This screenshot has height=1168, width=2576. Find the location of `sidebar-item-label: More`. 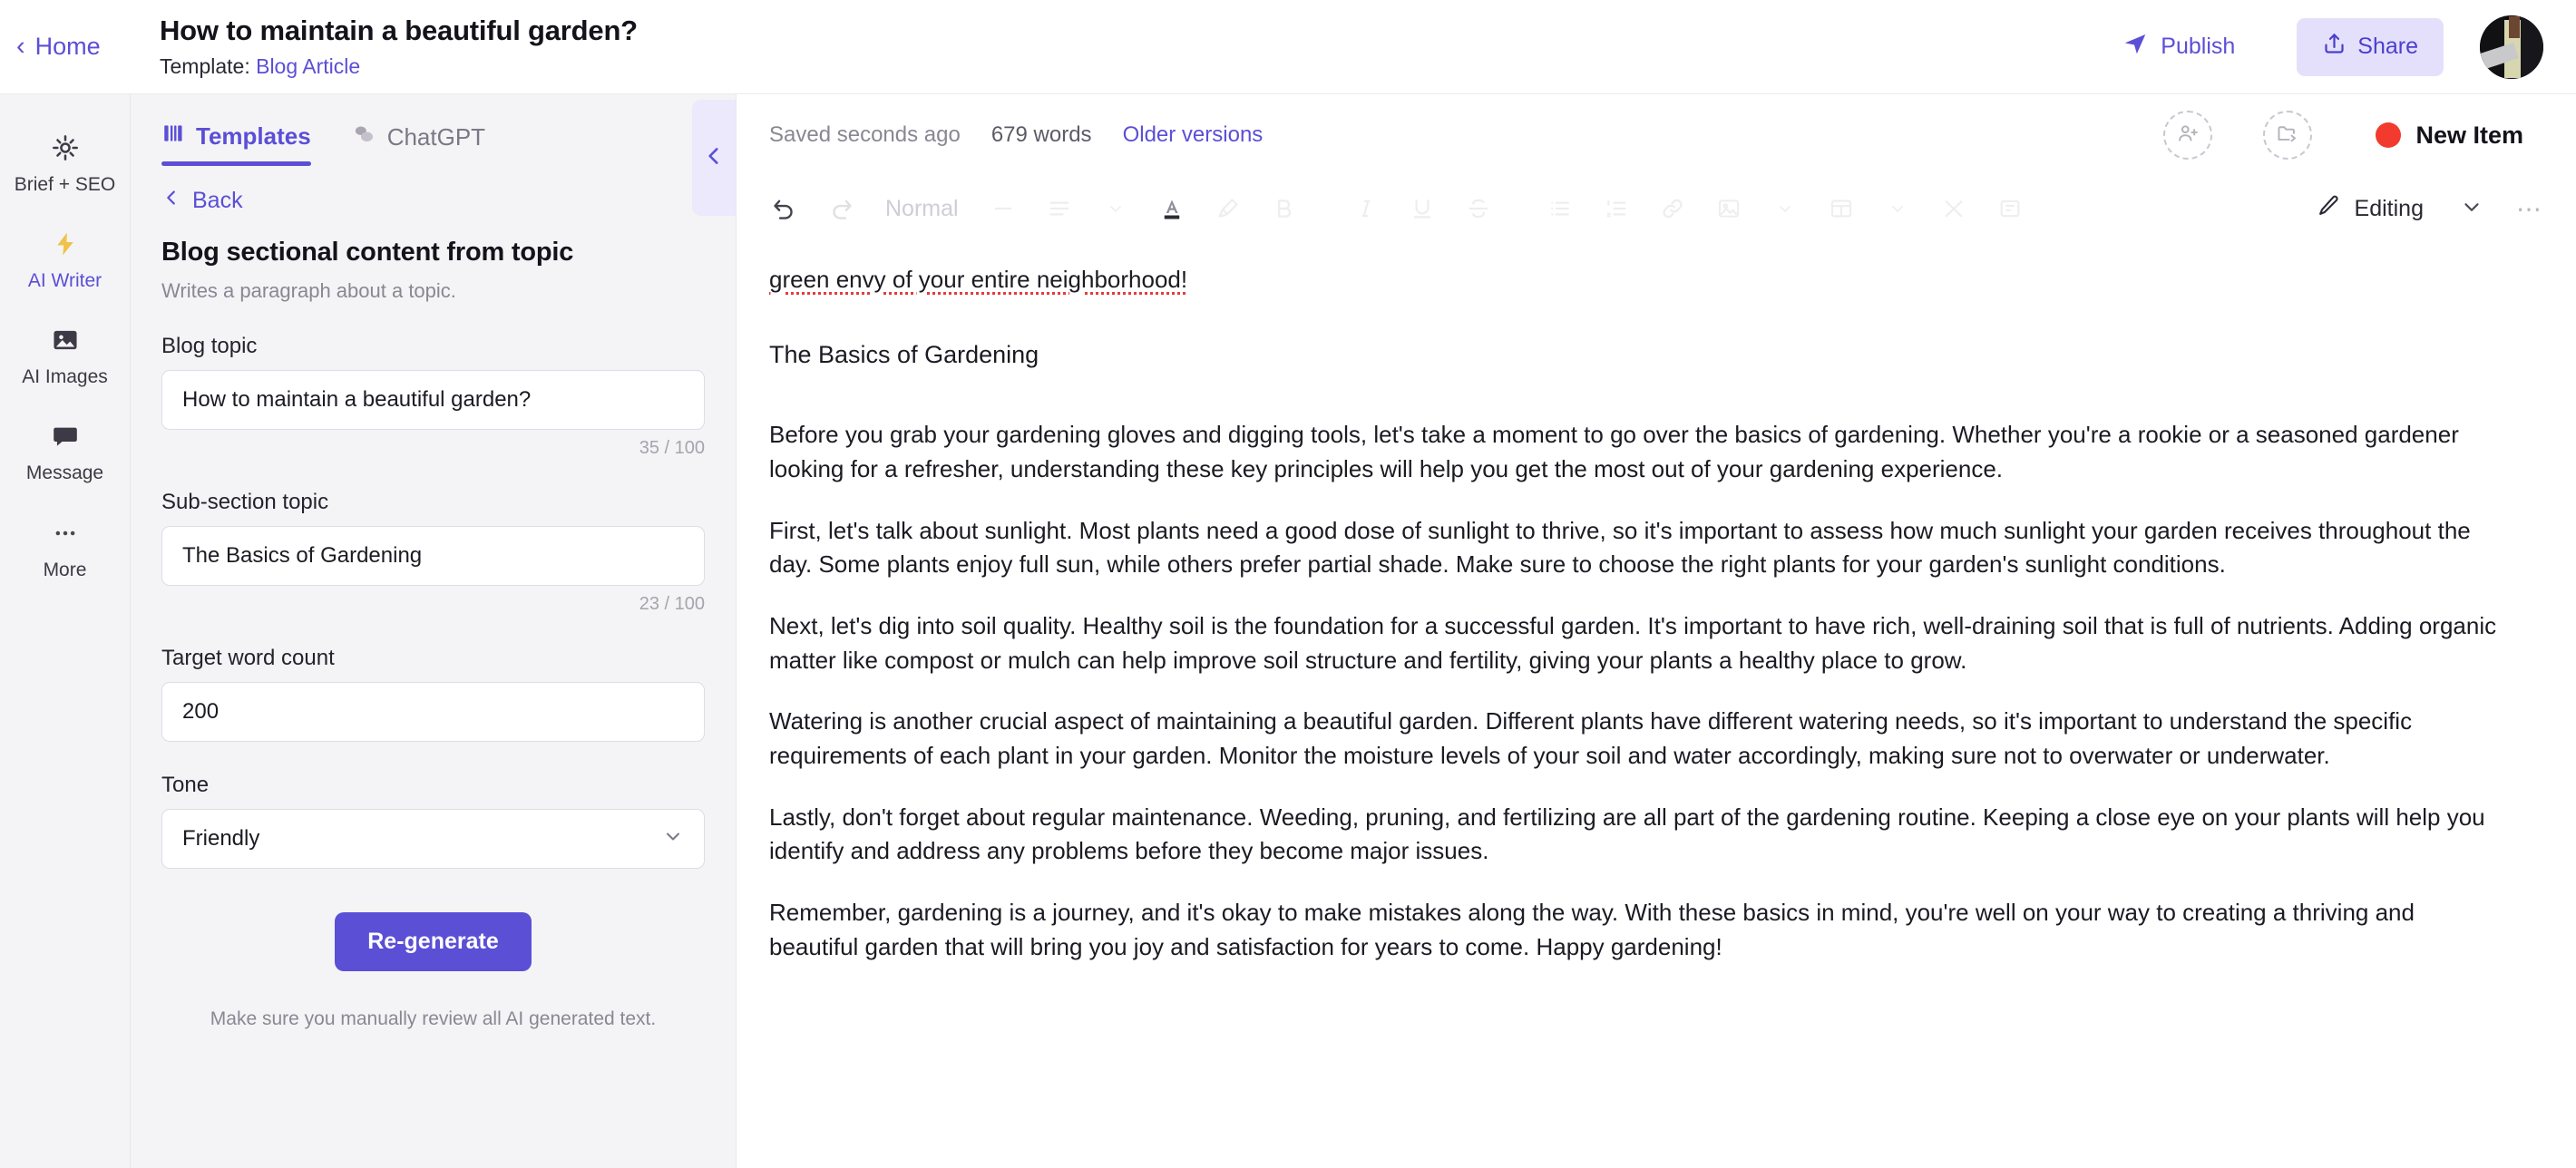

sidebar-item-label: More is located at coordinates (65, 569).